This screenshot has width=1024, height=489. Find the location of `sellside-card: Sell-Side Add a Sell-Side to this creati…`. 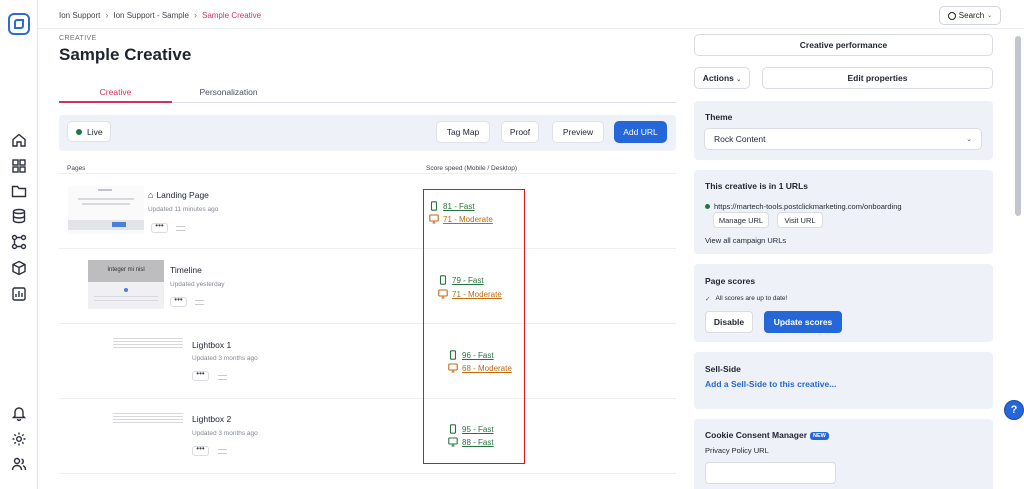

sellside-card: Sell-Side Add a Sell-Side to this creati… is located at coordinates (843, 380).